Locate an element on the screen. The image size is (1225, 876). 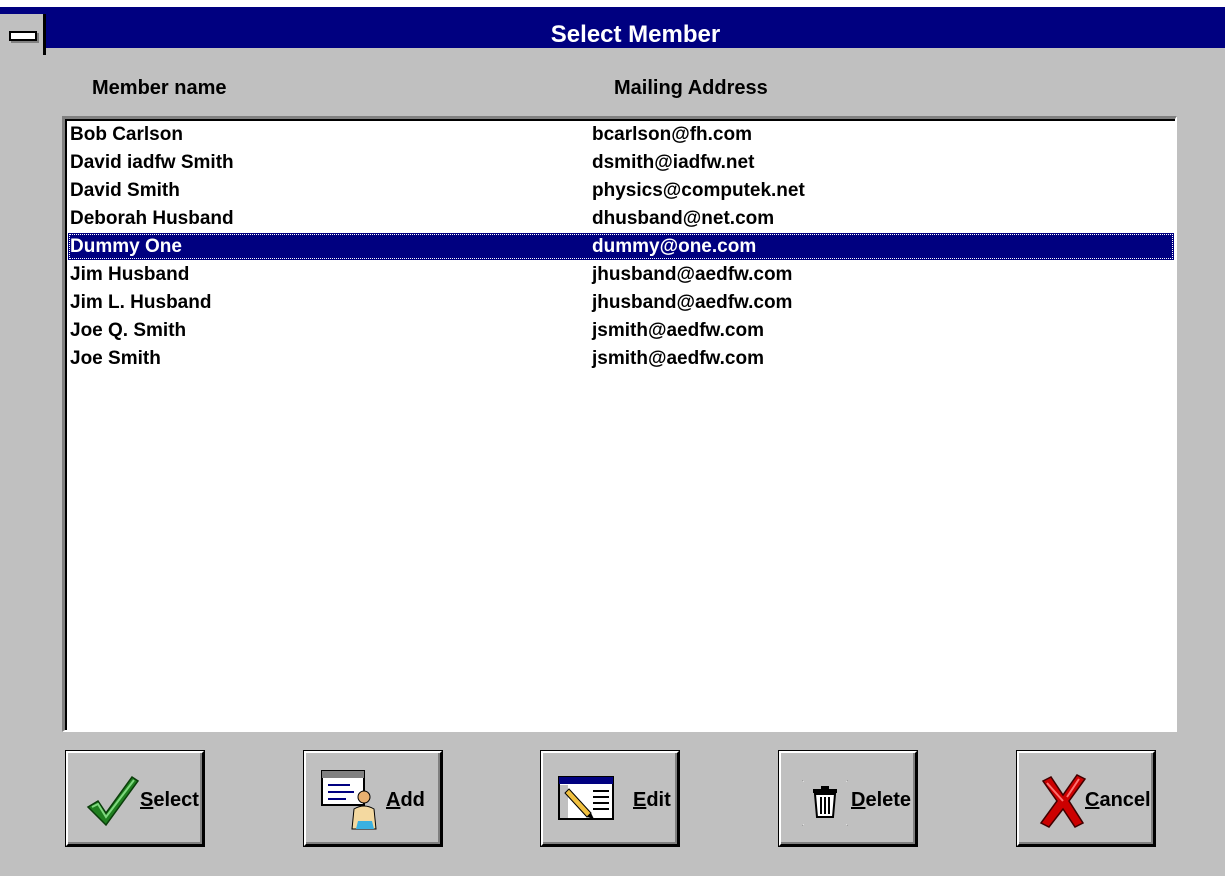
member-address: bcarlson@fh.com is located at coordinates (672, 134).